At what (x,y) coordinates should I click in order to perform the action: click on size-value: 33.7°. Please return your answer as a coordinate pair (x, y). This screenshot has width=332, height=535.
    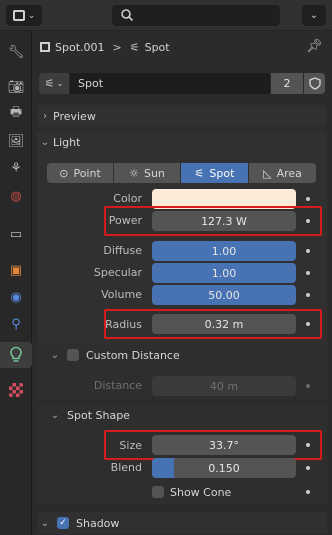
    Looking at the image, I should click on (224, 445).